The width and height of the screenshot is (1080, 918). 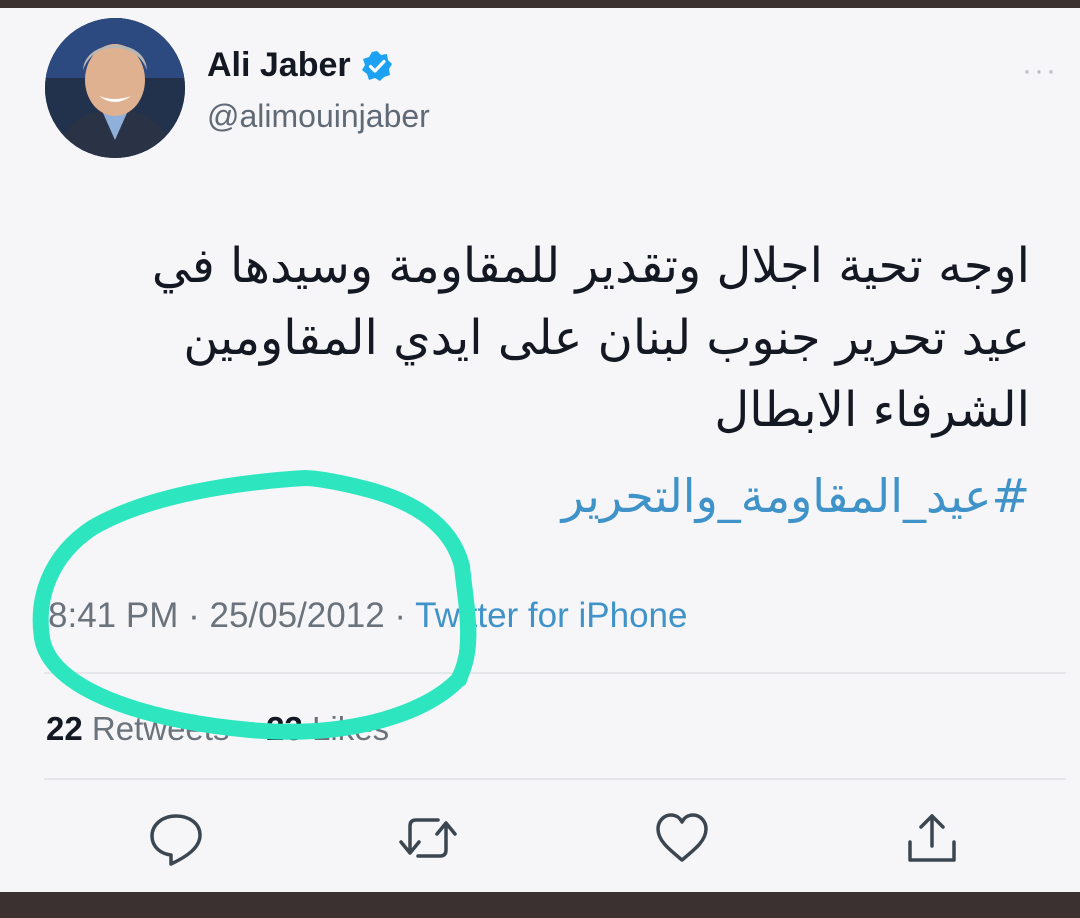 I want to click on tweet-time: 8:41 PM, so click(x=113, y=615).